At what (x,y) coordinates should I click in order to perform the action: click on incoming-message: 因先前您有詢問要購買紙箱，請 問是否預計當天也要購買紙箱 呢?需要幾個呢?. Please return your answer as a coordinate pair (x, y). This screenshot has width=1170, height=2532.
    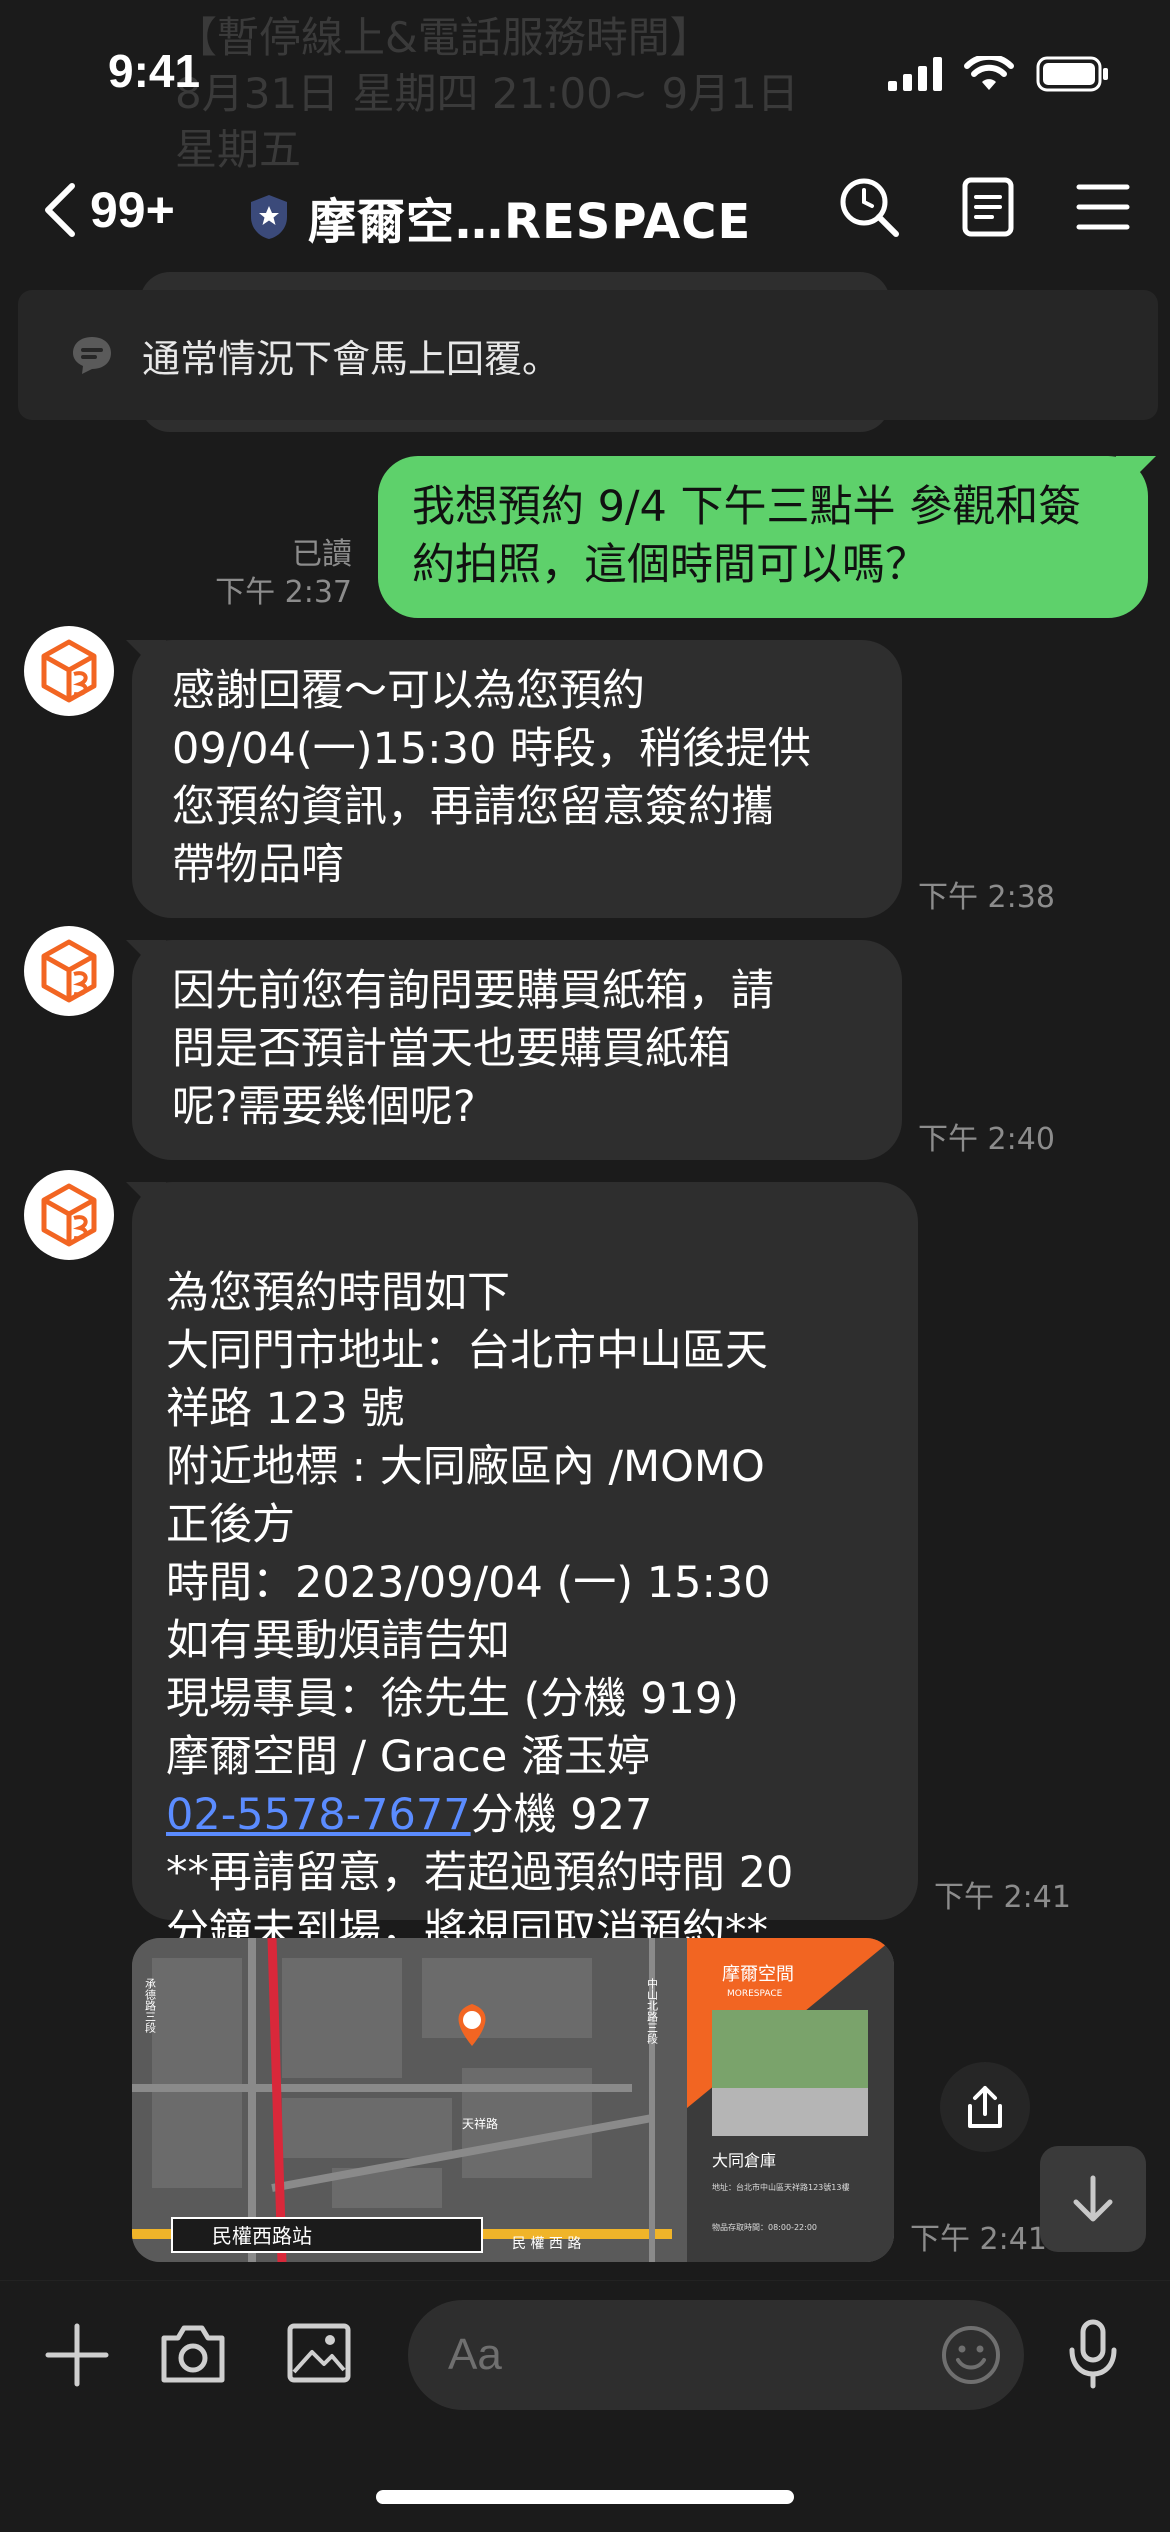
    Looking at the image, I should click on (517, 1050).